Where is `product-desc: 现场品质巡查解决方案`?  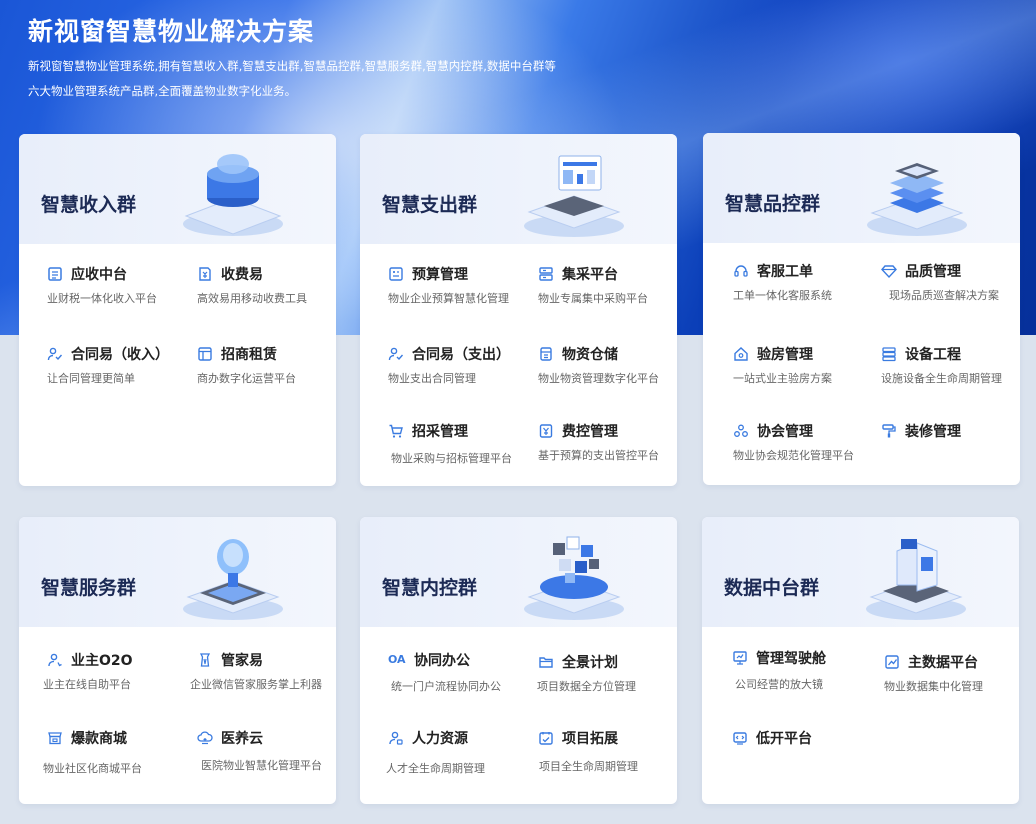 product-desc: 现场品质巡查解决方案 is located at coordinates (944, 295).